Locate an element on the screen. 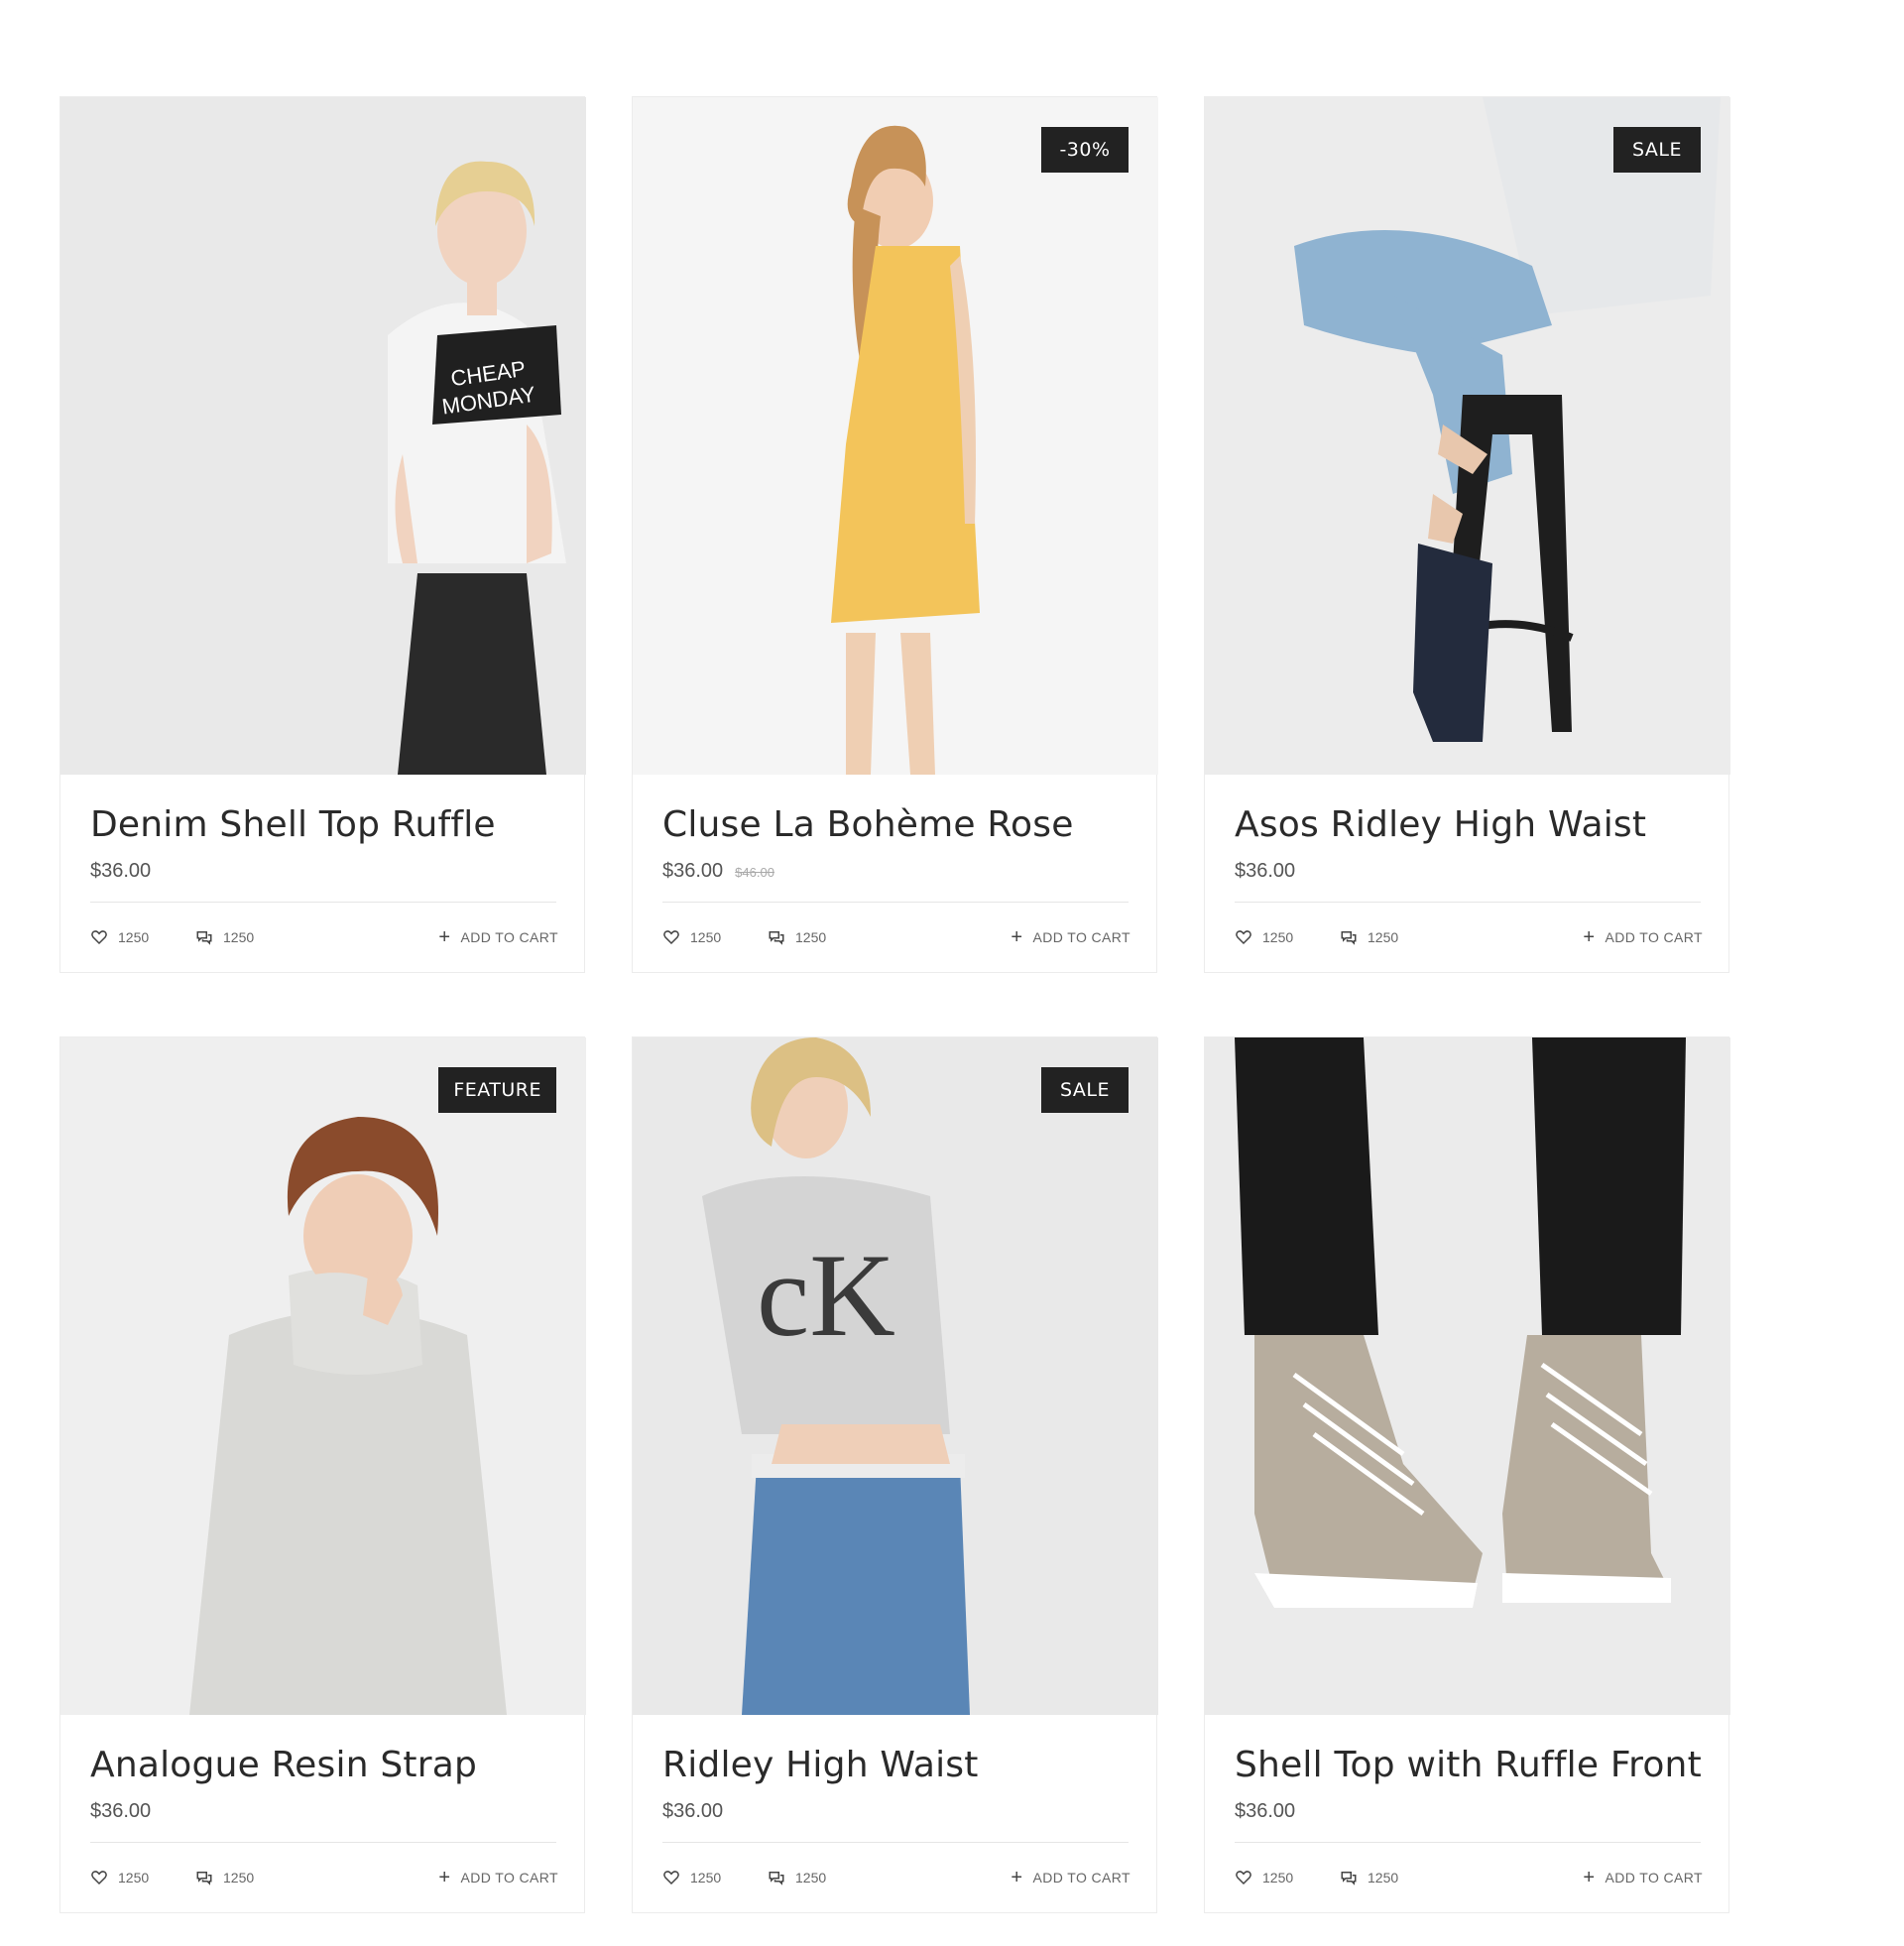 Image resolution: width=1904 pixels, height=1946 pixels. product-photo-sneakers is located at coordinates (1467, 1376).